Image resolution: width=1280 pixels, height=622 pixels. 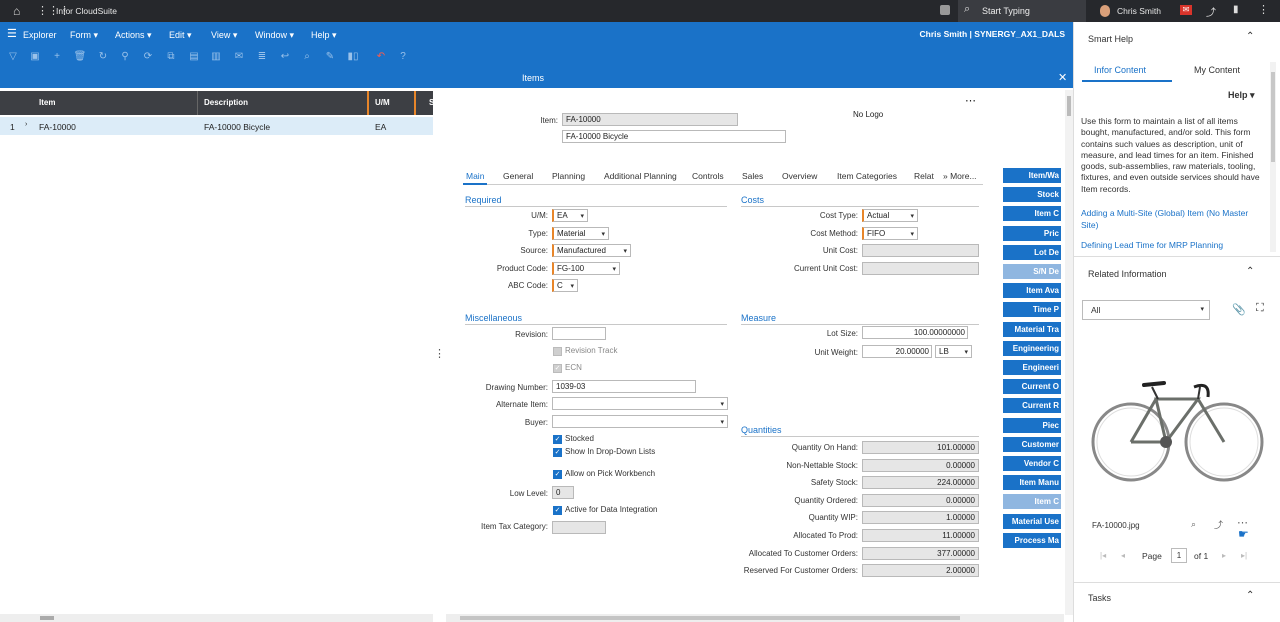 What do you see at coordinates (1032, 483) in the screenshot?
I see `related-form-button: Item Manu` at bounding box center [1032, 483].